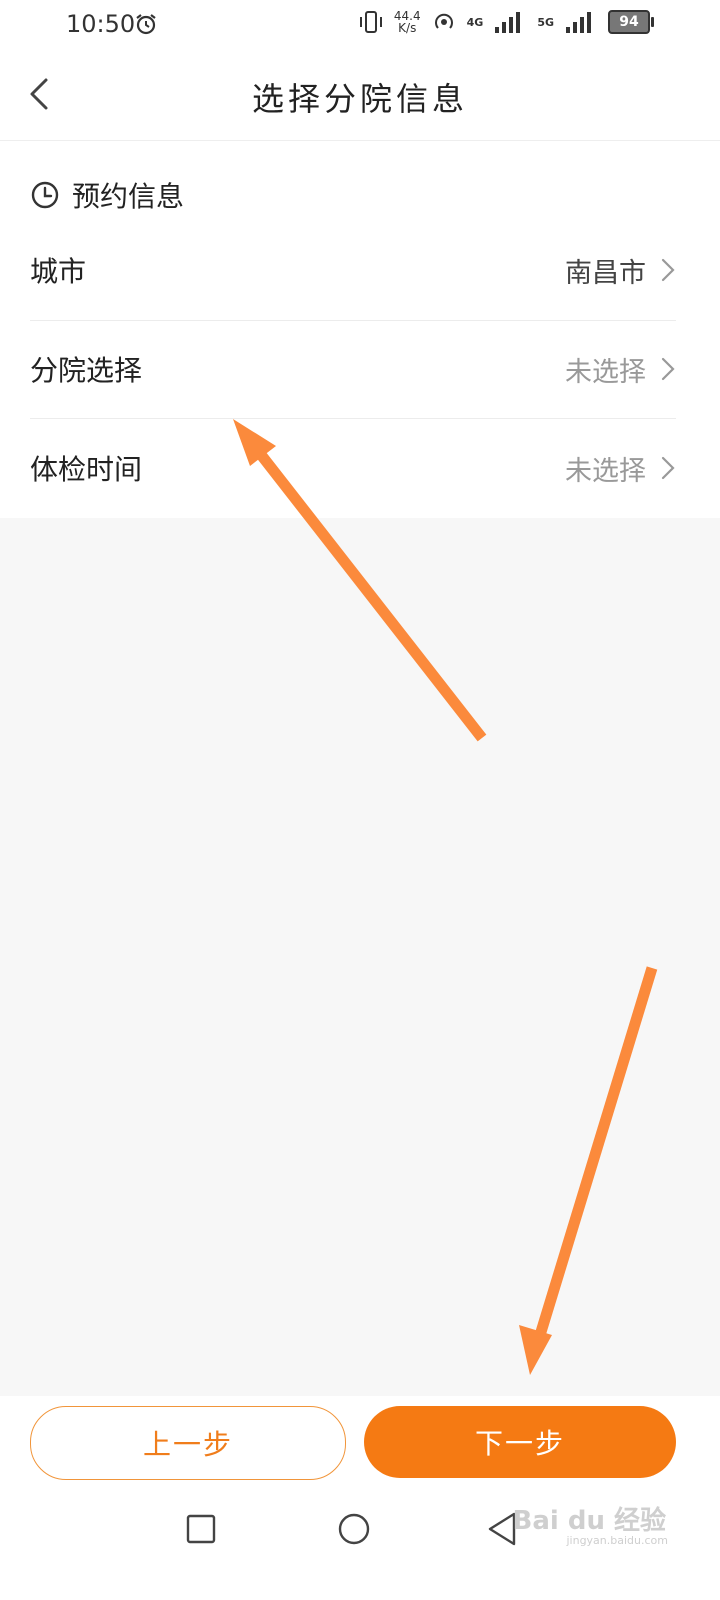  What do you see at coordinates (588, 1170) in the screenshot?
I see `annotation-arrow-down` at bounding box center [588, 1170].